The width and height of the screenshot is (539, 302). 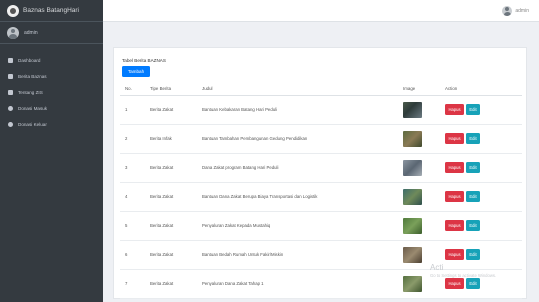 What do you see at coordinates (126, 283) in the screenshot?
I see `cell-no: 7` at bounding box center [126, 283].